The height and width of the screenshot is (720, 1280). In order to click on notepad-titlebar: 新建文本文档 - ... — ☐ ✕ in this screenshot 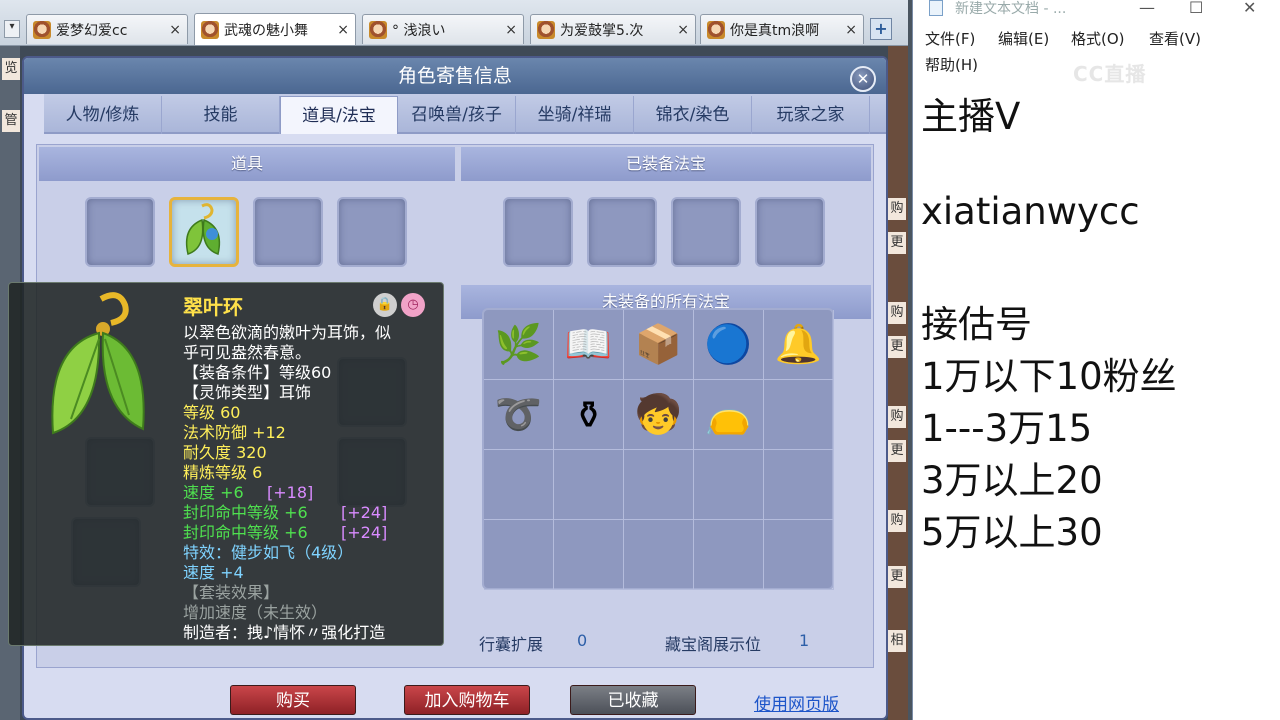, I will do `click(1096, 10)`.